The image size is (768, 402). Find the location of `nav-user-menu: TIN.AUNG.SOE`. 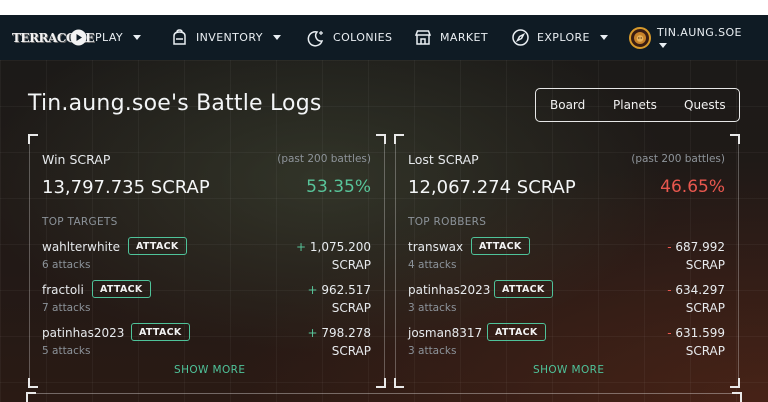

nav-user-menu: TIN.AUNG.SOE is located at coordinates (685, 37).